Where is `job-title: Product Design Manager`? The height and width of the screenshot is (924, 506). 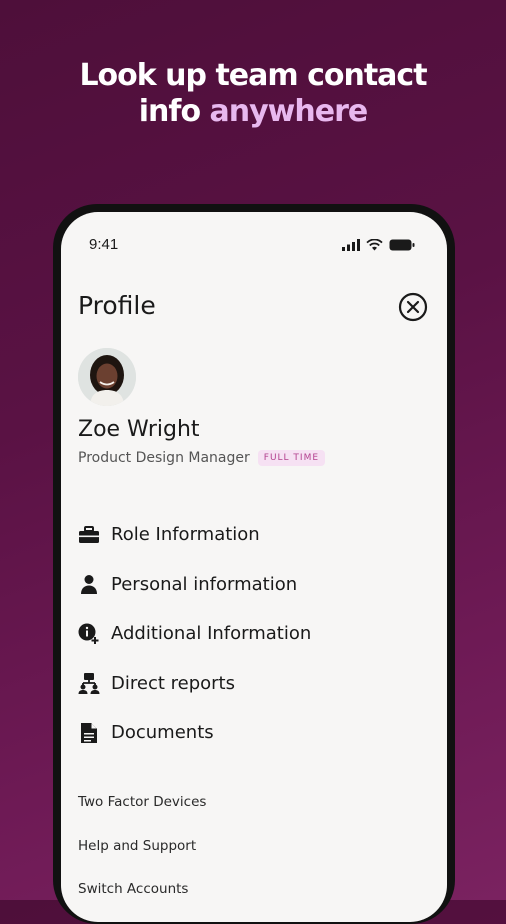
job-title: Product Design Manager is located at coordinates (164, 458).